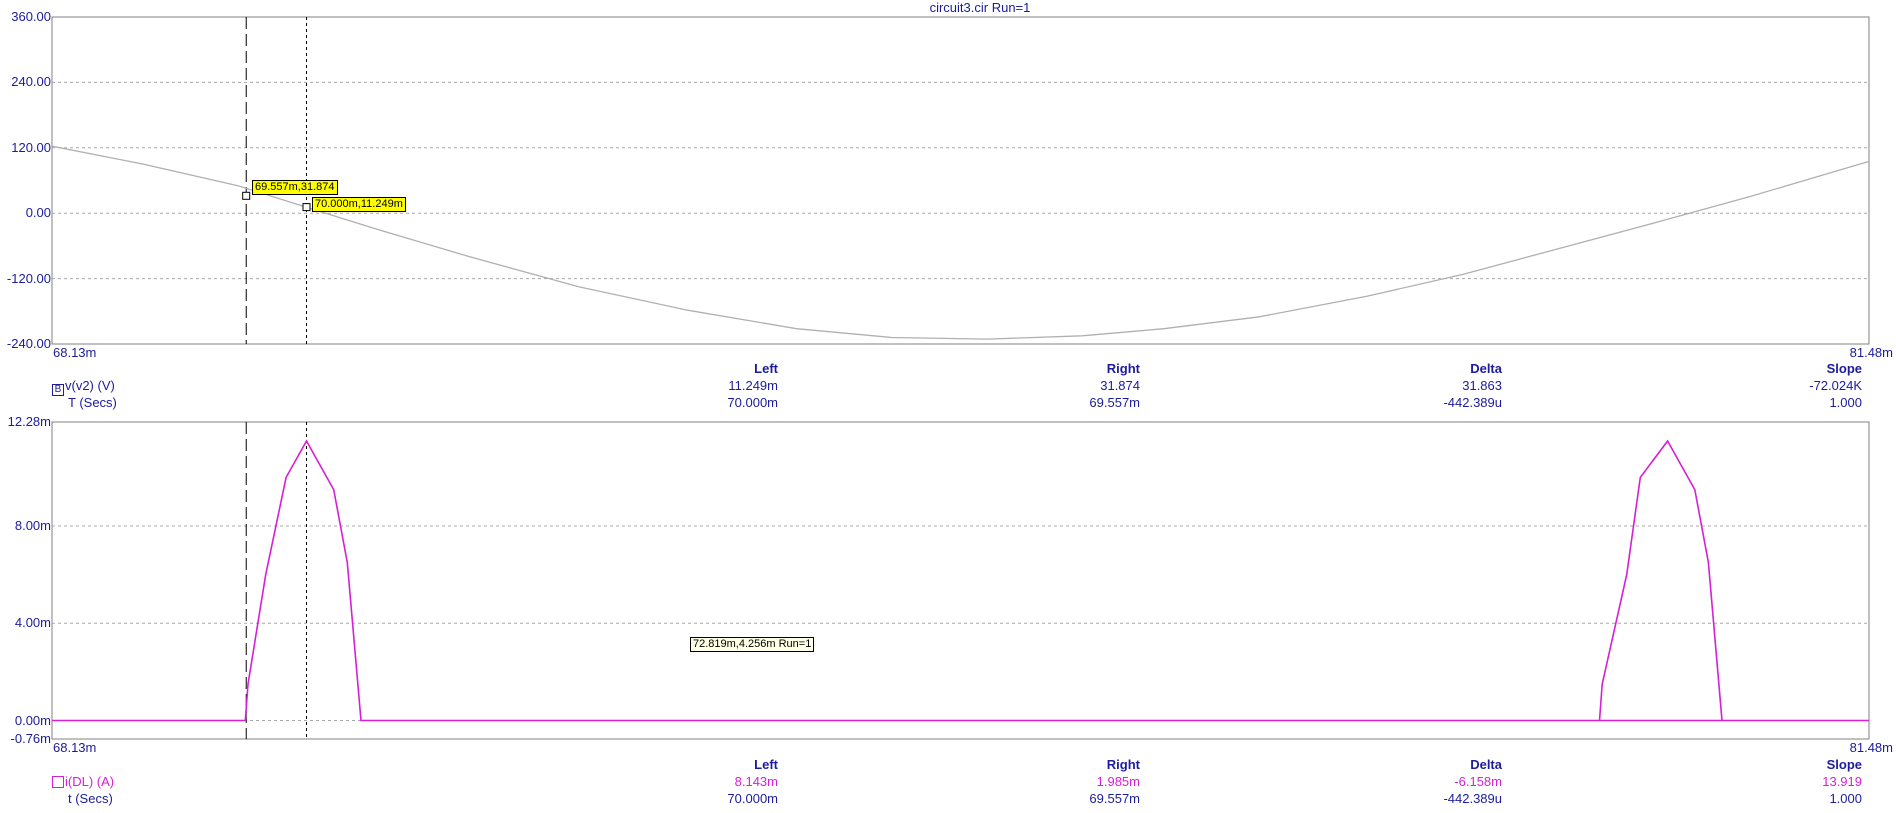  What do you see at coordinates (32, 526) in the screenshot?
I see `bottom-y-tick-label: 8.00m` at bounding box center [32, 526].